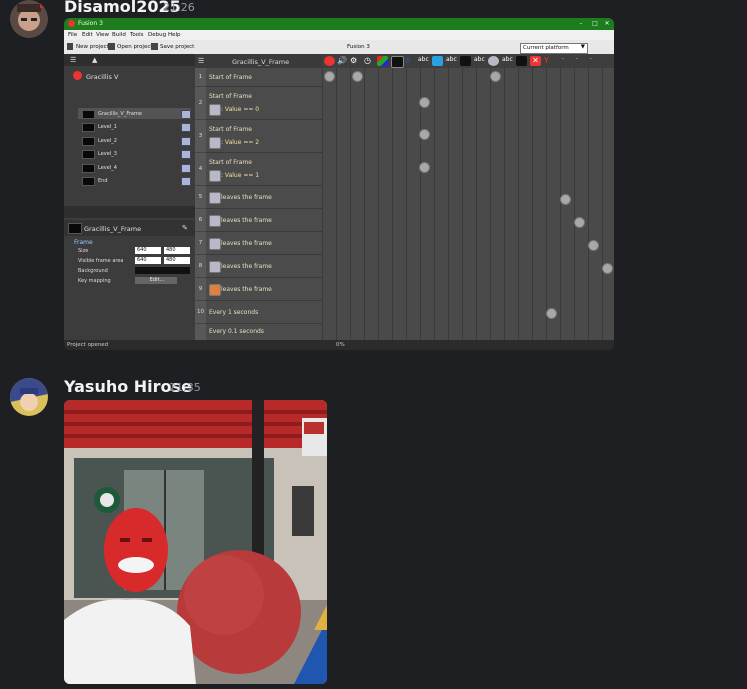 The image size is (747, 689). Describe the element at coordinates (264, 77) in the screenshot. I see `event-row: Start of Frame` at that location.